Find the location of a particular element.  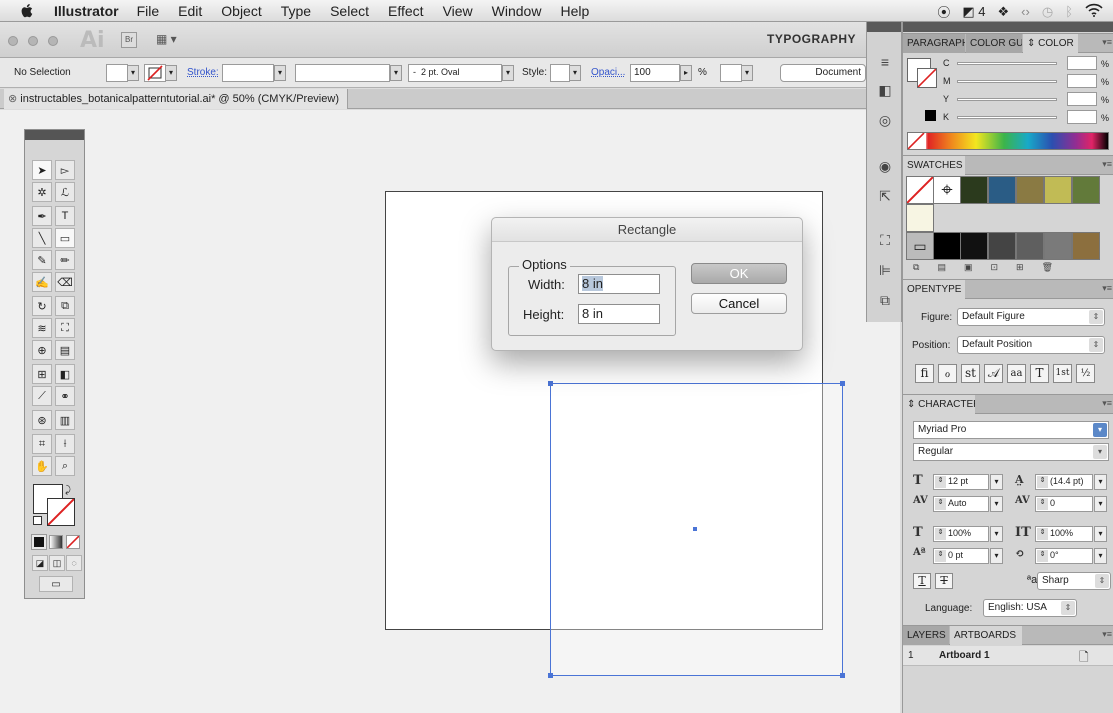

bridge-button: Br is located at coordinates (129, 40).